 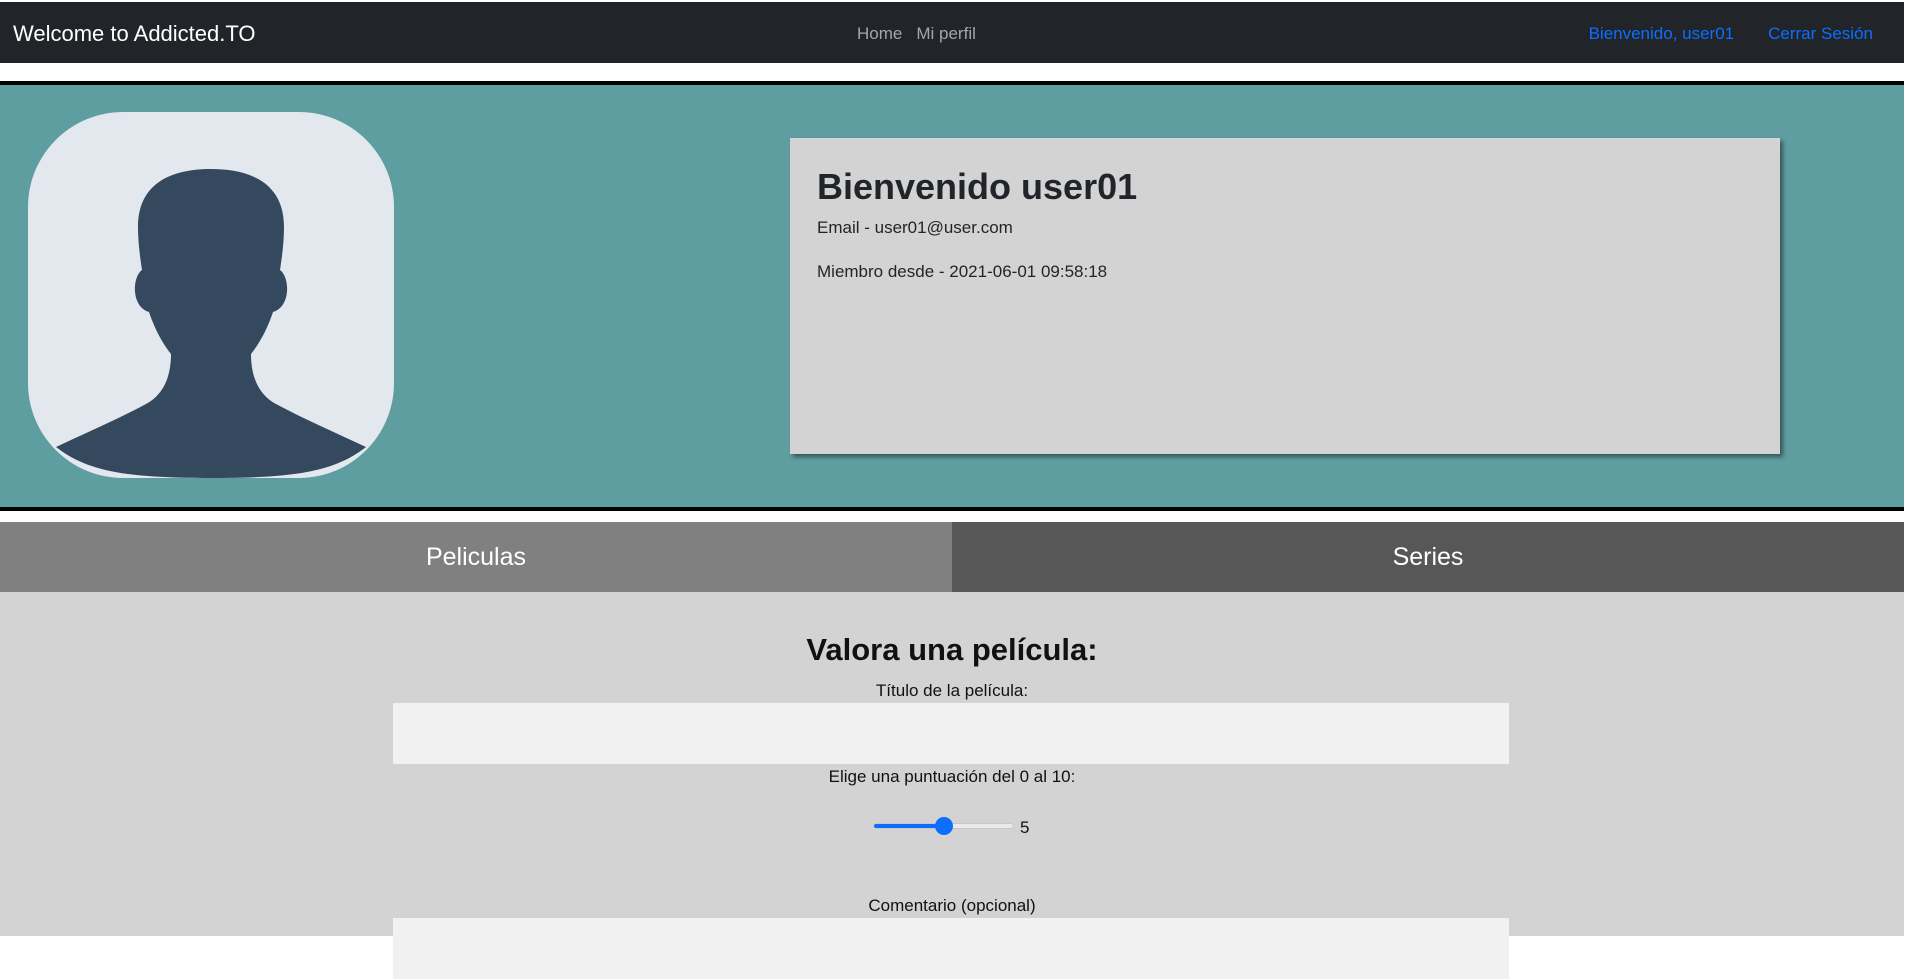 What do you see at coordinates (1662, 33) in the screenshot?
I see `welcome-user-link: Bienvenido, user01` at bounding box center [1662, 33].